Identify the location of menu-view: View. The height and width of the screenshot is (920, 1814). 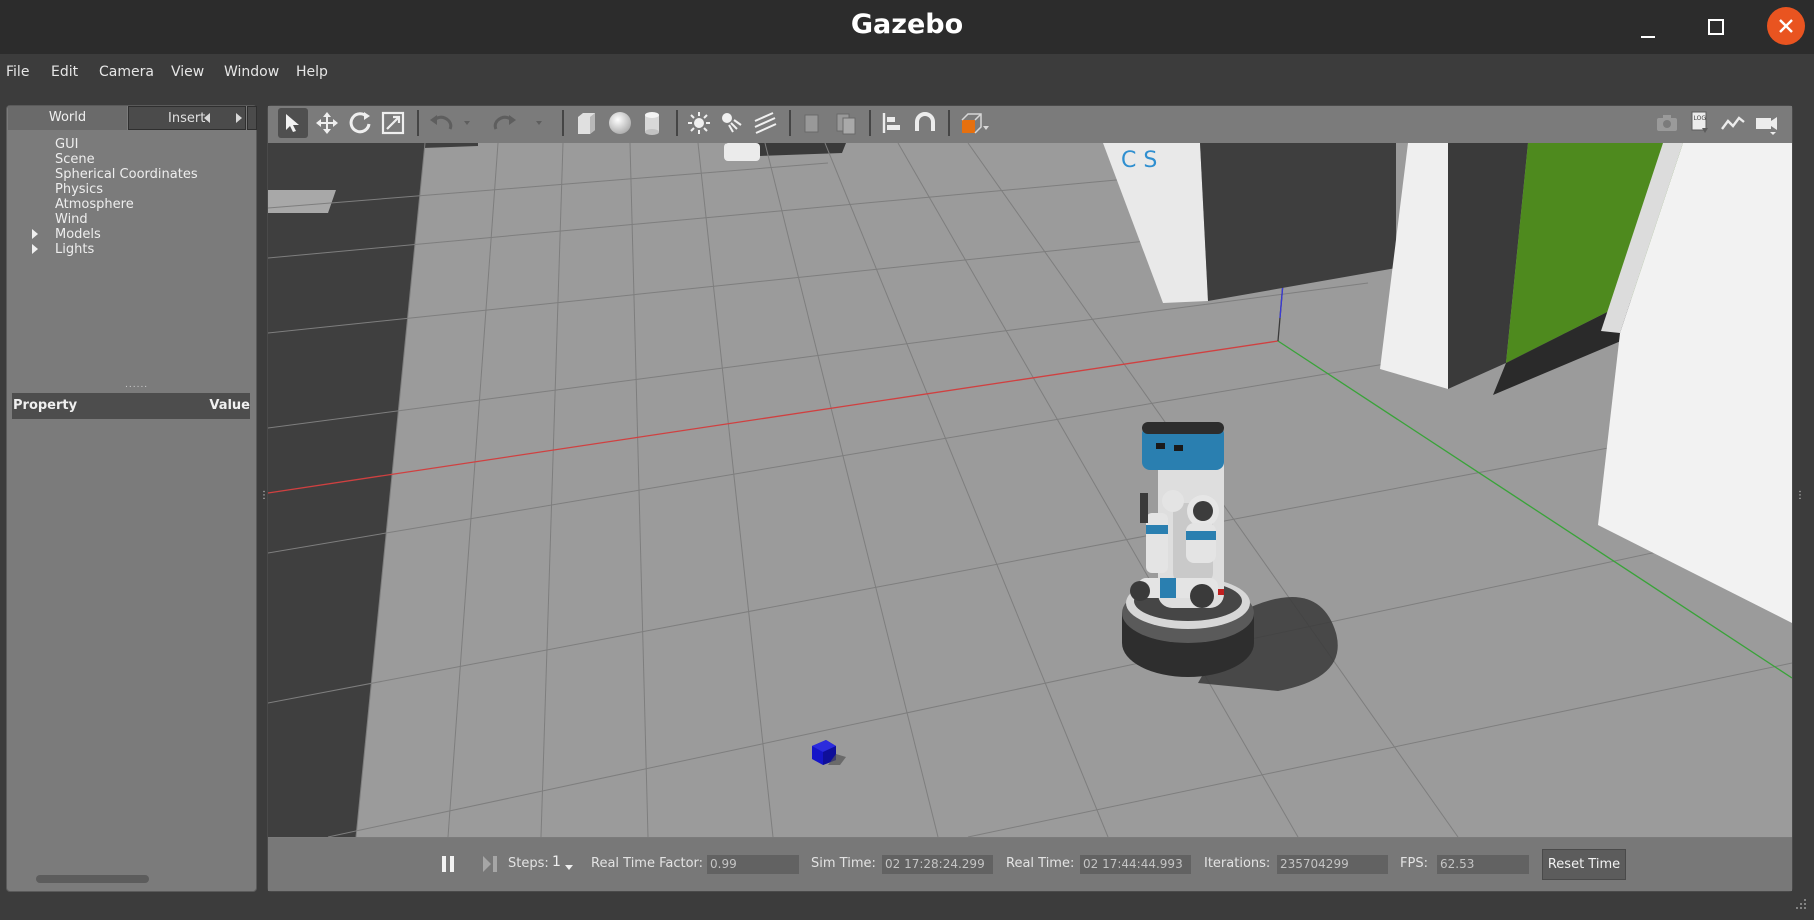
(187, 72).